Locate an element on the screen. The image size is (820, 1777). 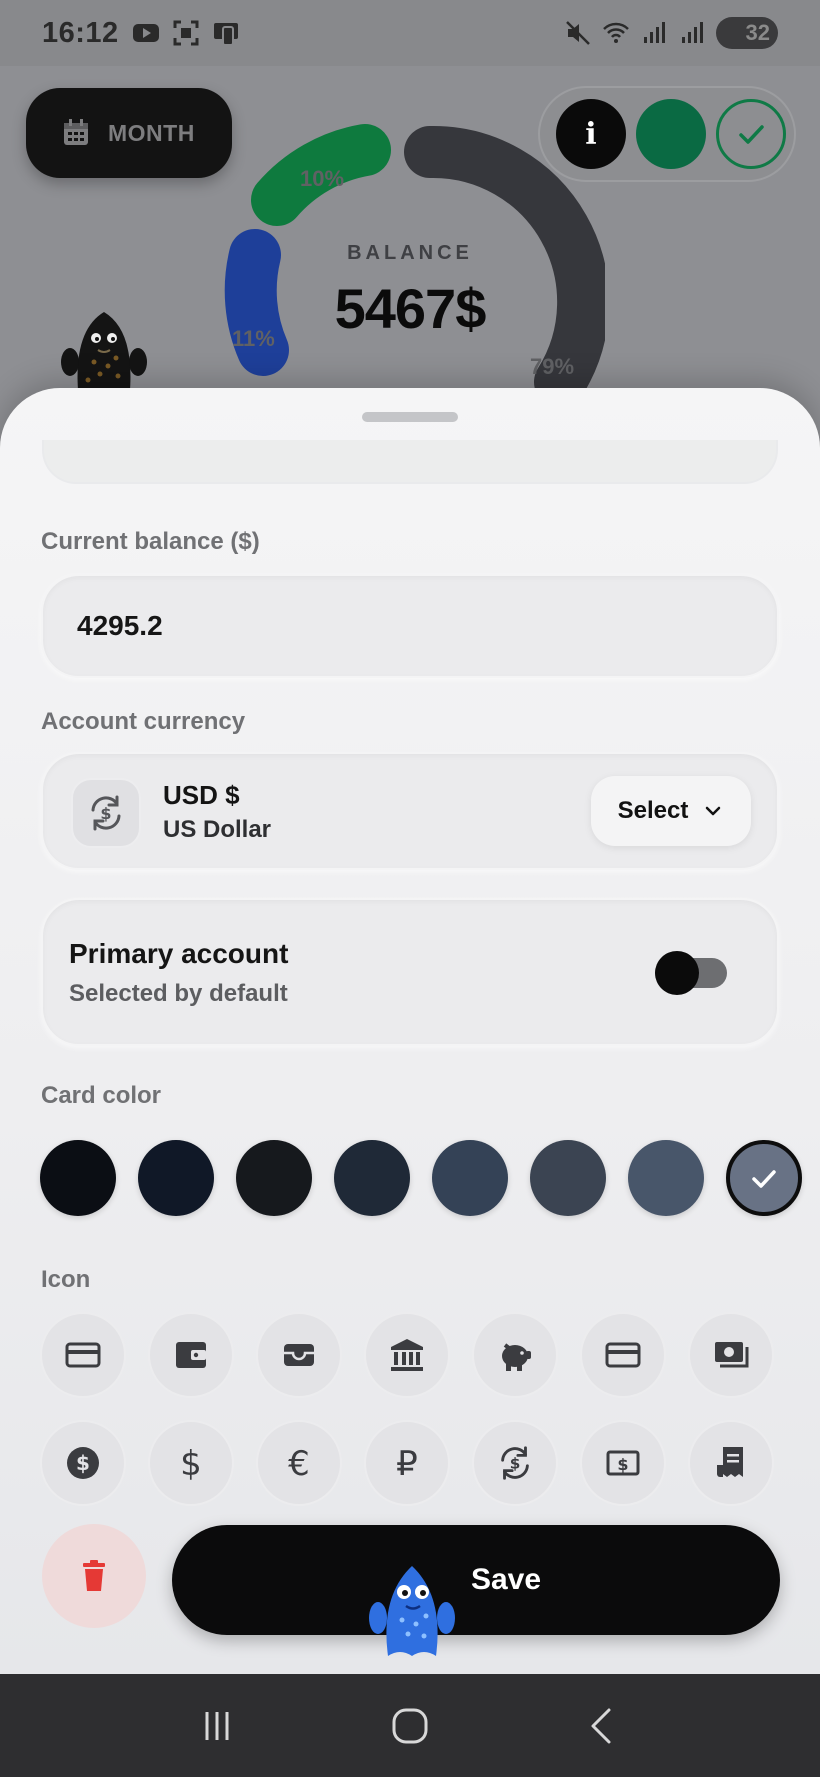
bank-icon is located at coordinates (407, 1355).